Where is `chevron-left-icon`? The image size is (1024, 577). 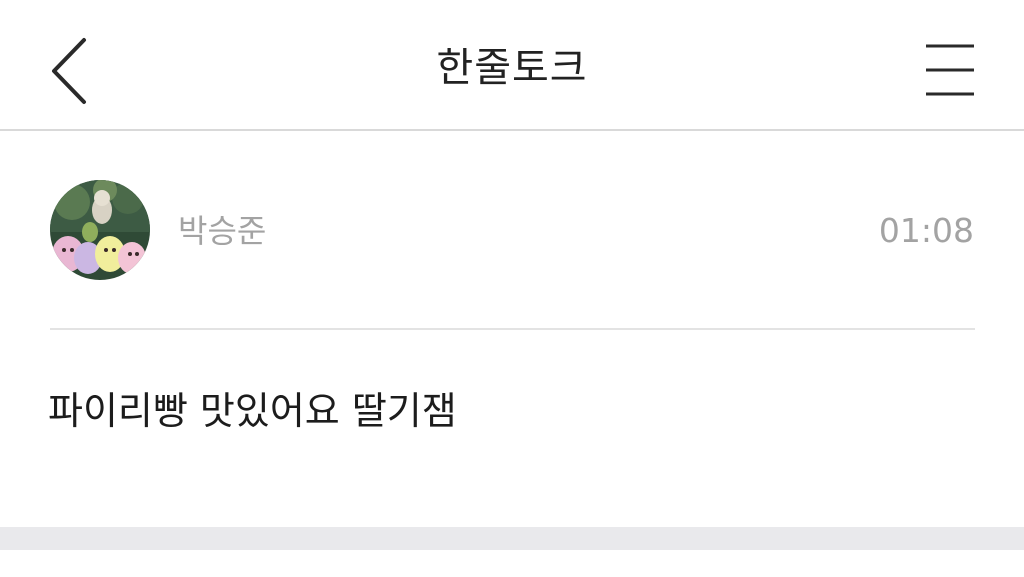 chevron-left-icon is located at coordinates (69, 71).